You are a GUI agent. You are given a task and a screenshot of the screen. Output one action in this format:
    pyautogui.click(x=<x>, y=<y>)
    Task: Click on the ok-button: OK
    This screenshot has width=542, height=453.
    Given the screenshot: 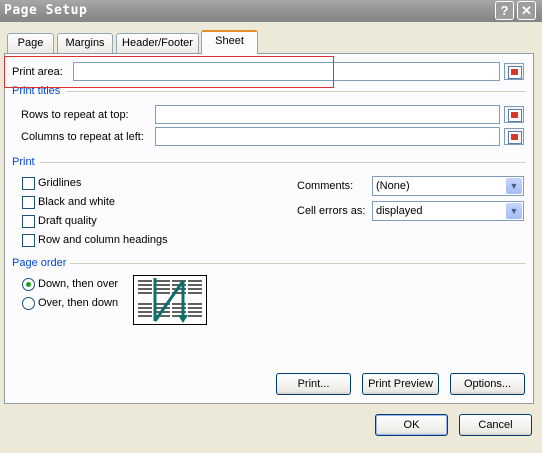 What is the action you would take?
    pyautogui.click(x=411, y=425)
    